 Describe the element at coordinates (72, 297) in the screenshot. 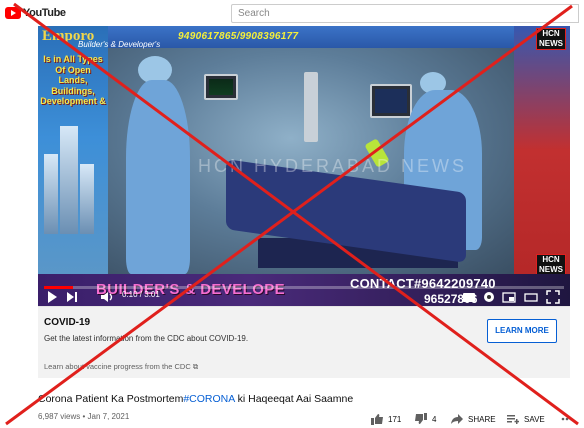

I see `next-icon` at that location.